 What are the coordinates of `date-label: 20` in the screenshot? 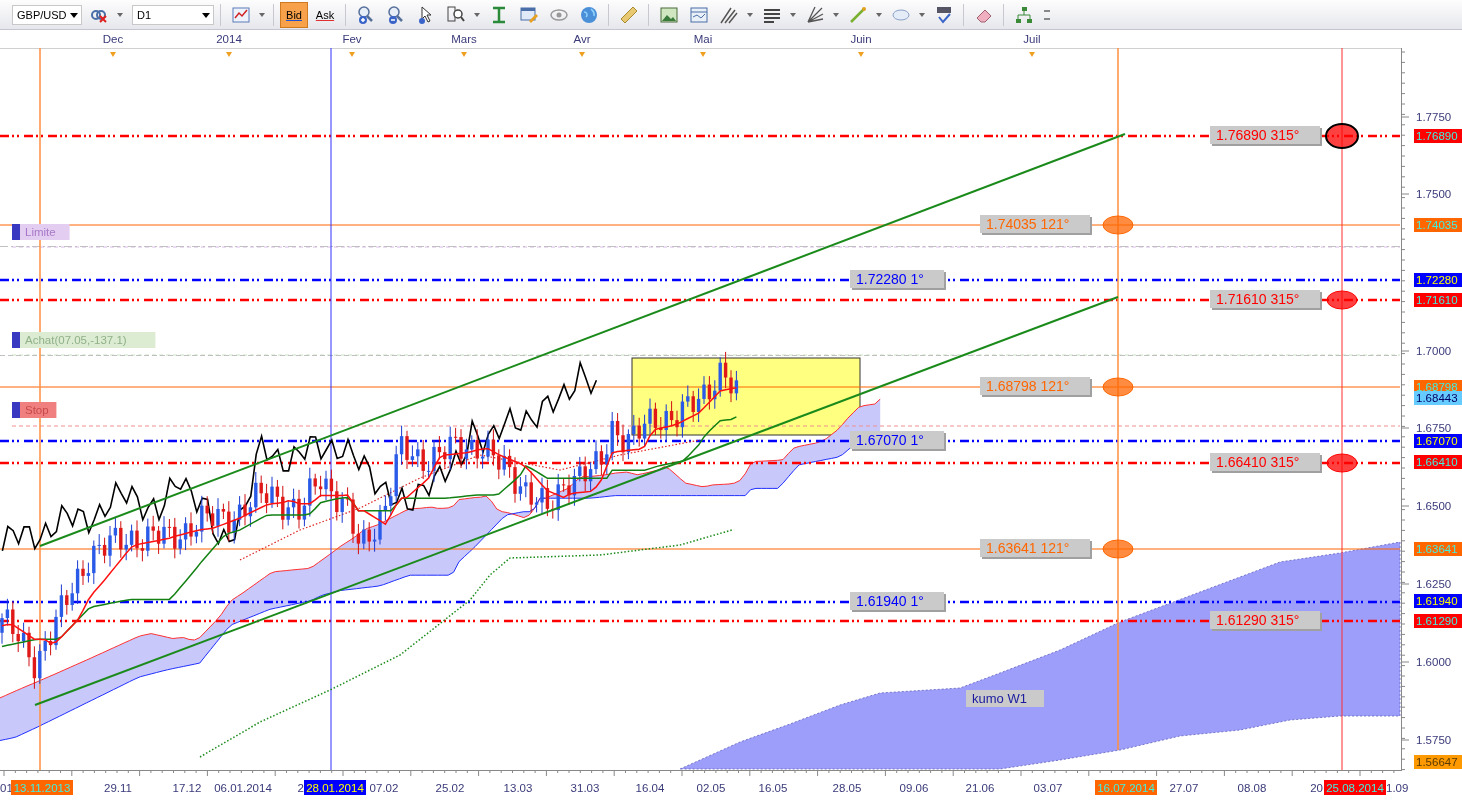 It's located at (1316, 788).